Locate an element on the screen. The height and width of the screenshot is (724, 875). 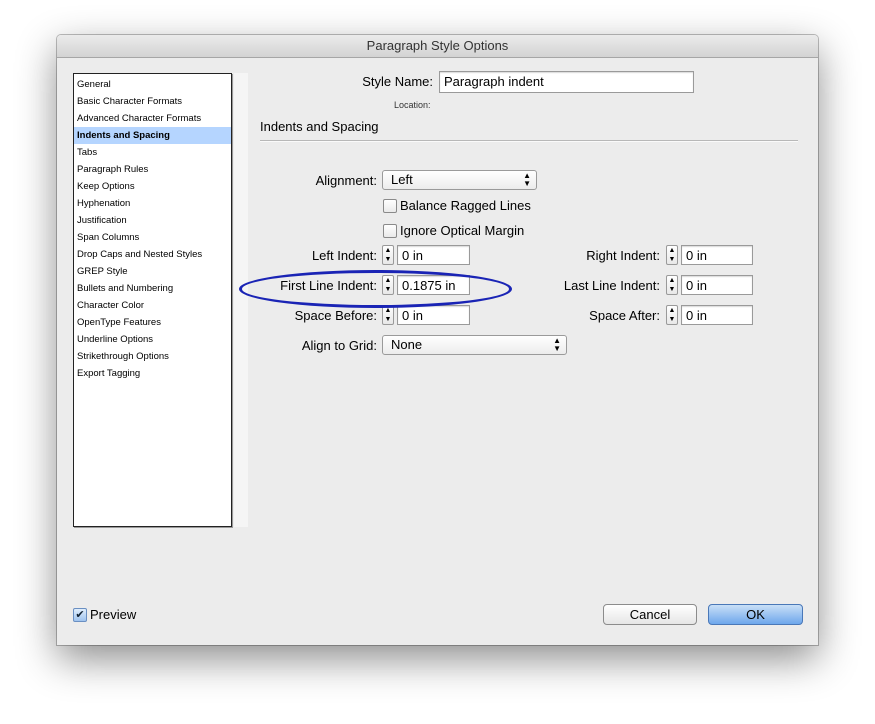
sidebar-item-span-columns: Span Columns is located at coordinates (152, 237).